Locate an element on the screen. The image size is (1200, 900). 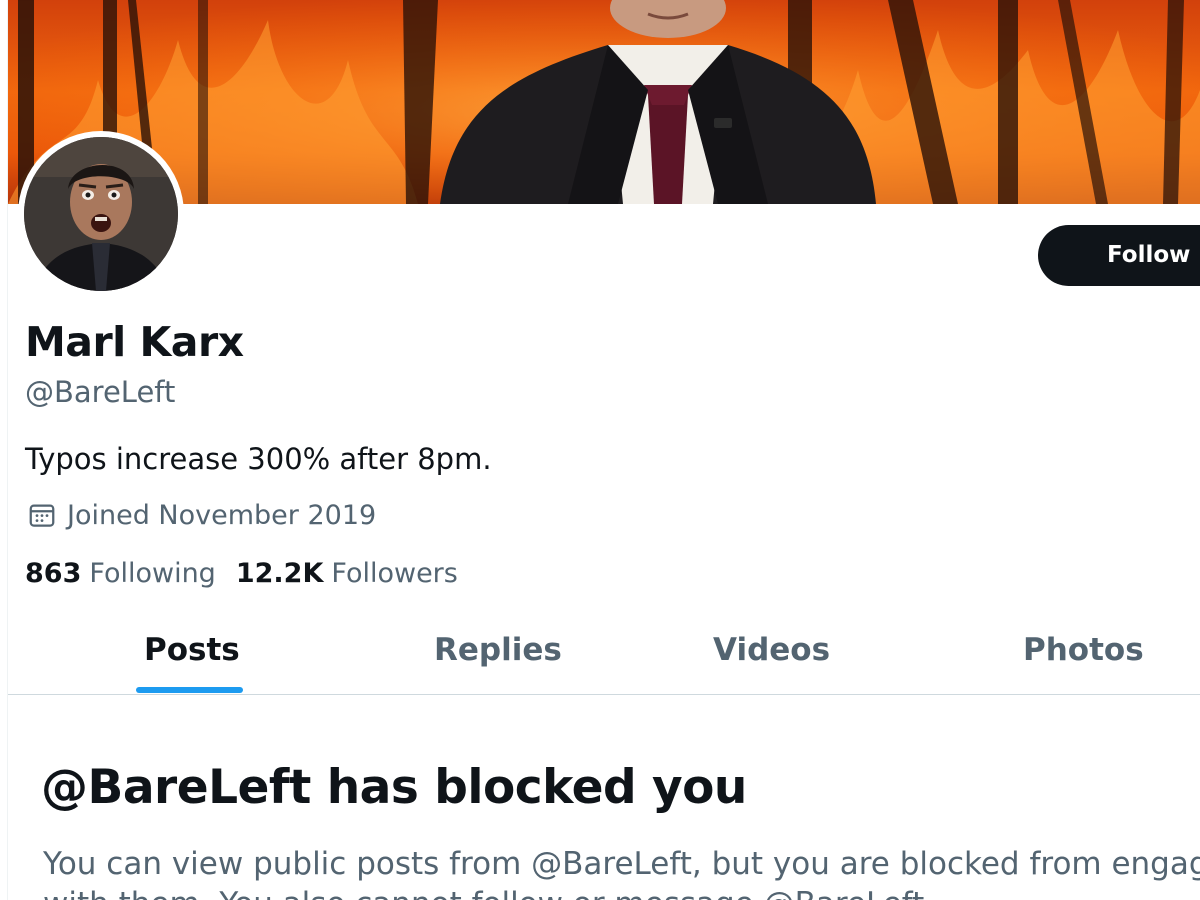
following-count: 863 is located at coordinates (53, 573).